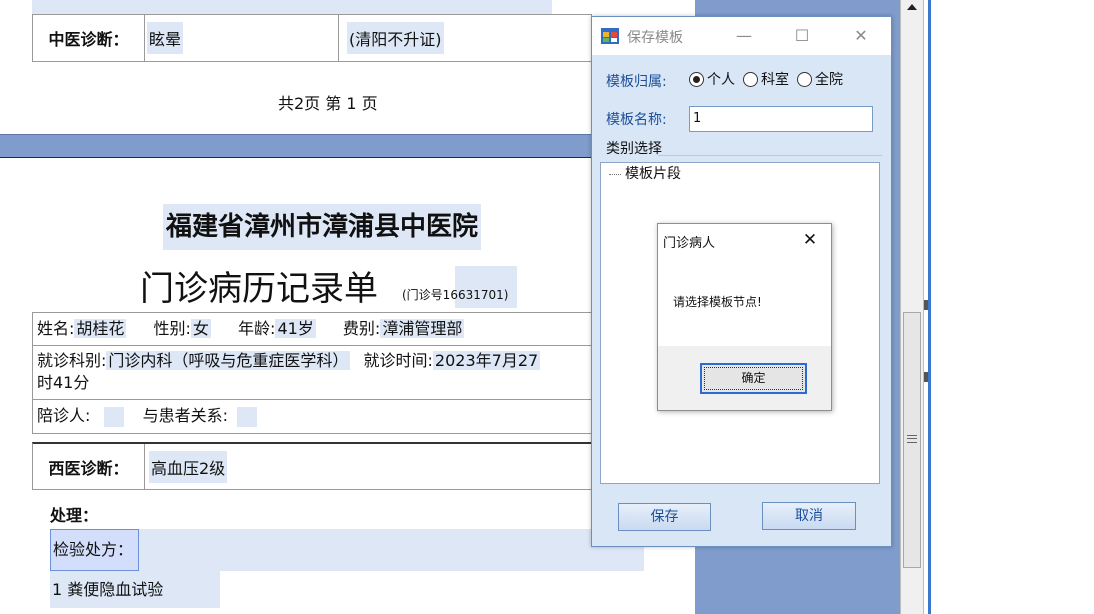 The image size is (1094, 614). Describe the element at coordinates (368, 466) in the screenshot. I see `wm-diagnosis-cell: 高血压2级` at that location.